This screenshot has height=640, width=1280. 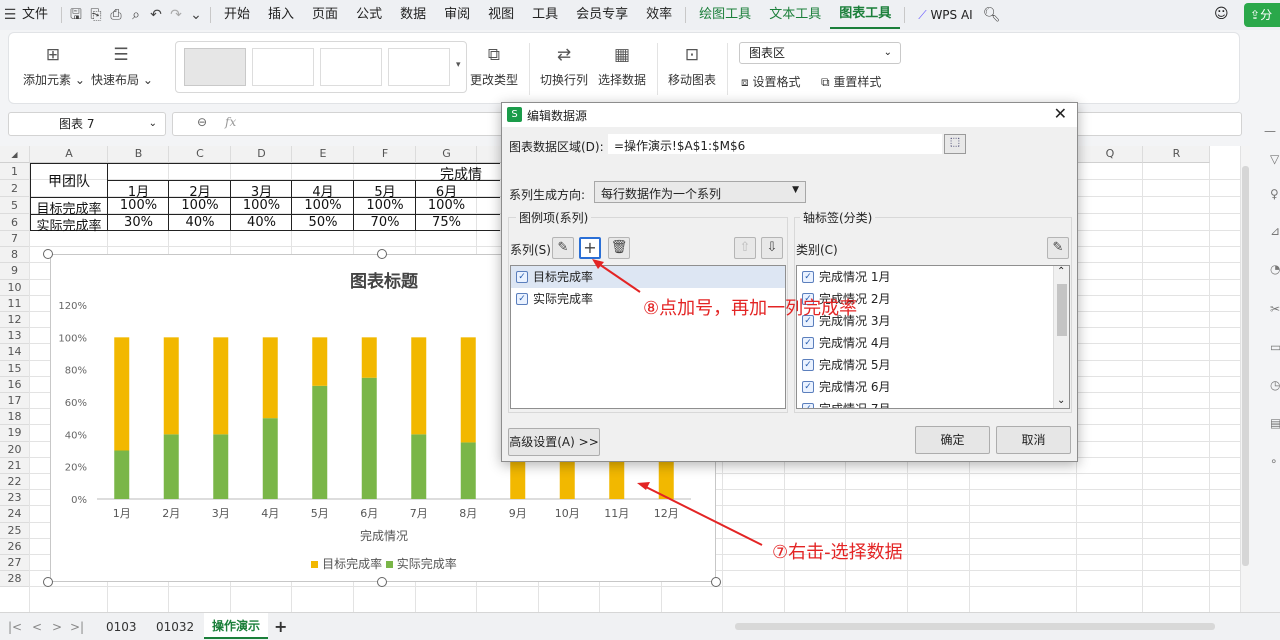 What do you see at coordinates (15, 627) in the screenshot?
I see `first-sheet-icon: |<` at bounding box center [15, 627].